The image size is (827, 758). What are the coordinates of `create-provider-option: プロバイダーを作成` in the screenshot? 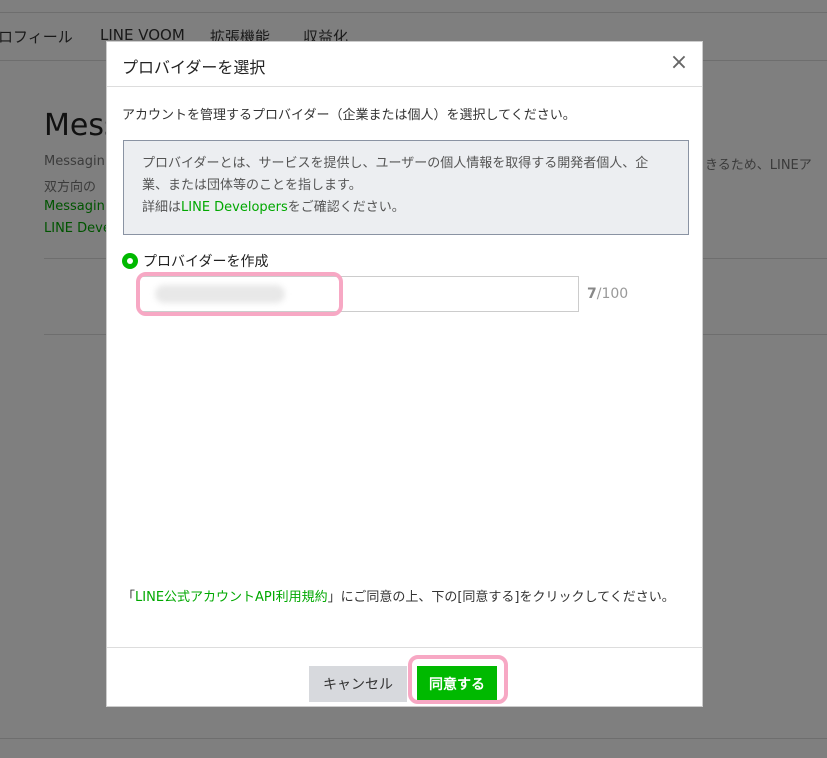 It's located at (195, 261).